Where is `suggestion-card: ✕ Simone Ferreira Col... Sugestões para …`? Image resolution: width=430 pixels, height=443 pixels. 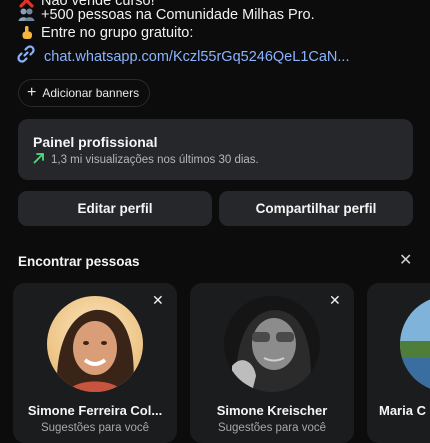 suggestion-card: ✕ Simone Ferreira Col... Sugestões para … is located at coordinates (95, 363).